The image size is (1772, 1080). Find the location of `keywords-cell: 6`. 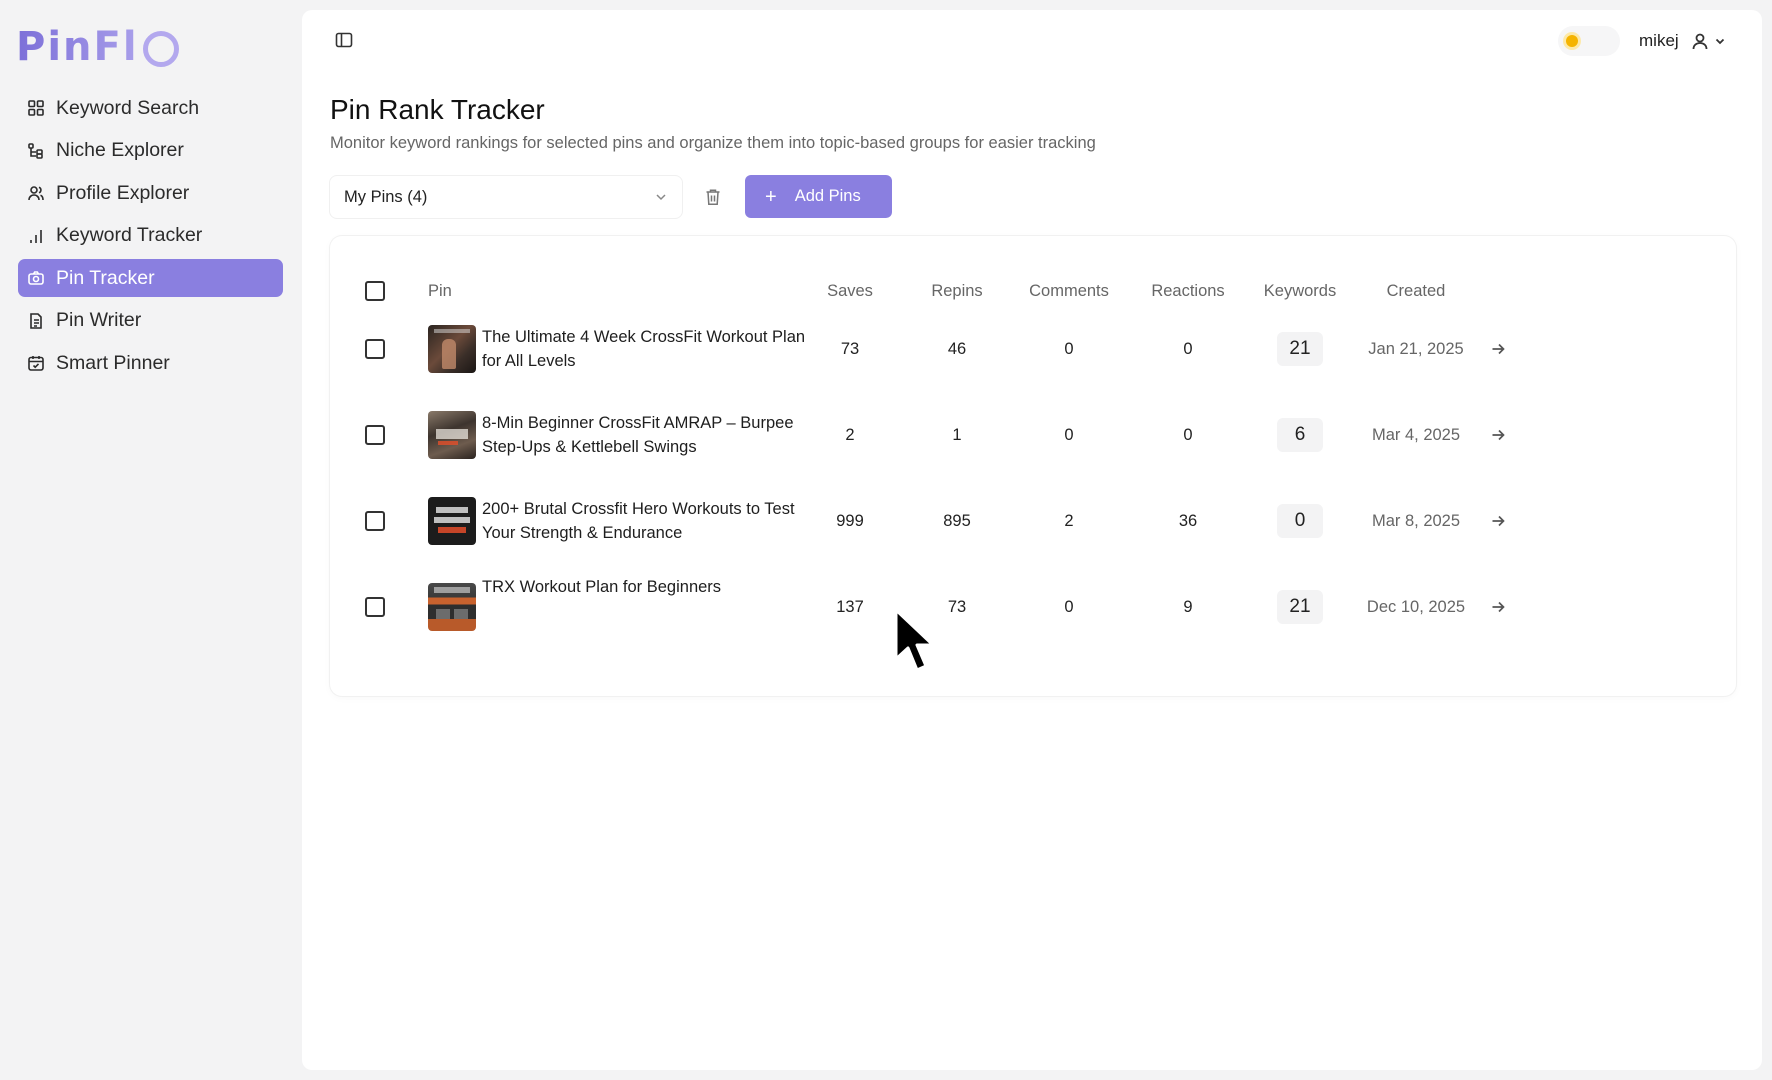

keywords-cell: 6 is located at coordinates (1300, 435).